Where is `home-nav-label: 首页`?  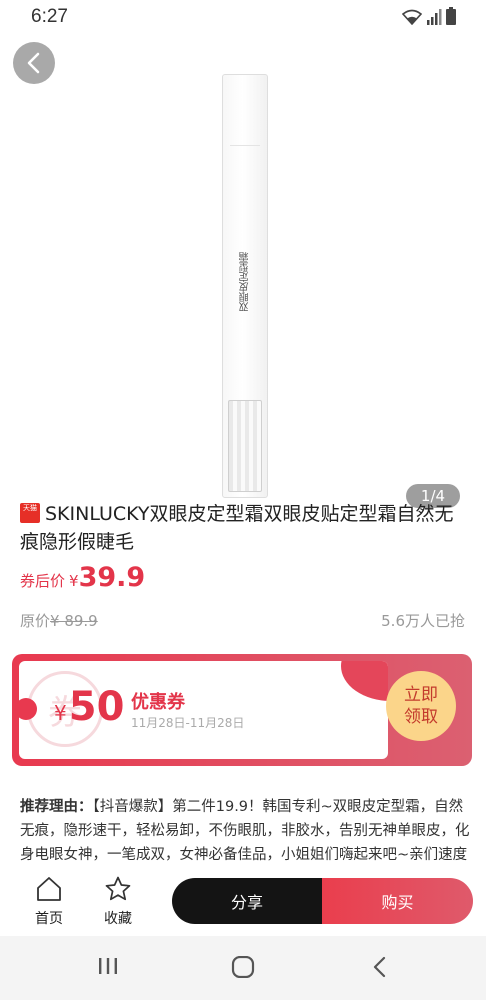
home-nav-label: 首页 is located at coordinates (49, 919).